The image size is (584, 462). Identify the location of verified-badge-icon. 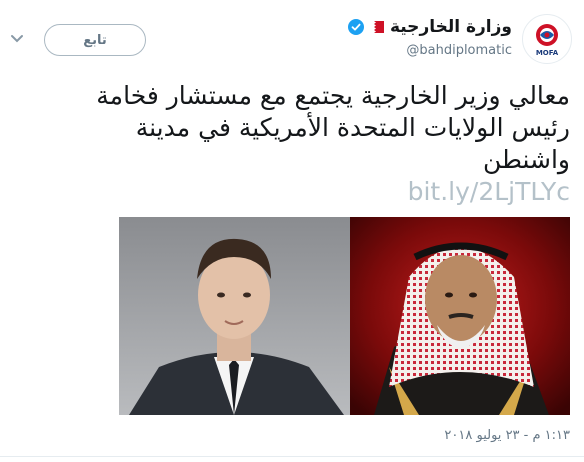
(355, 27).